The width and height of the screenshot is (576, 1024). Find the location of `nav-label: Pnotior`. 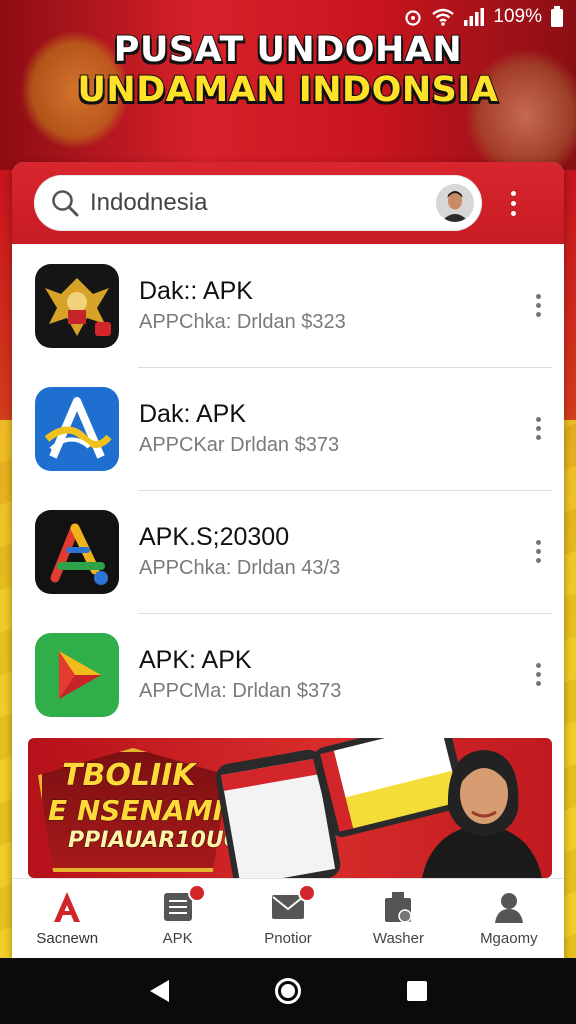

nav-label: Pnotior is located at coordinates (288, 938).